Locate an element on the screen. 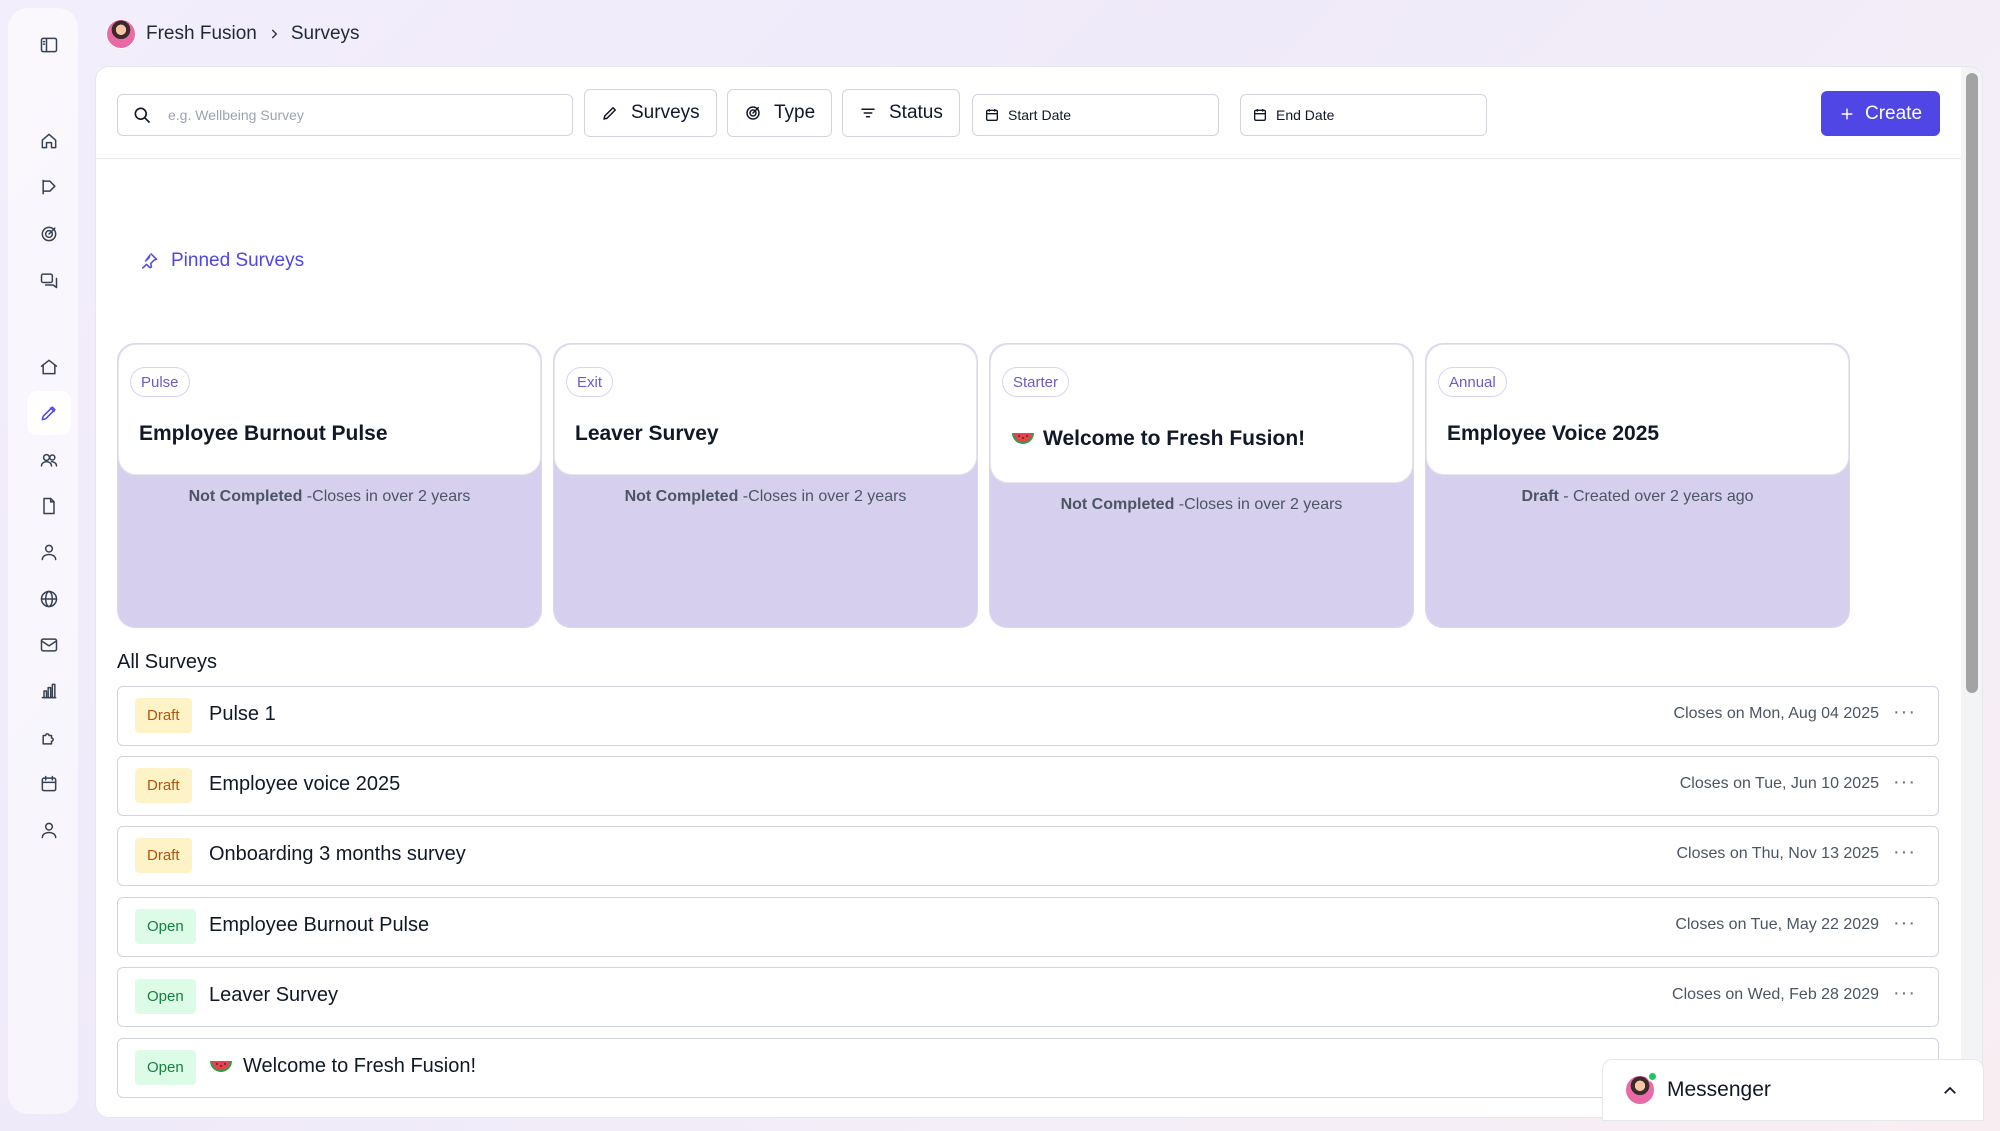  pinned-card-title: Welcome to Fresh Fusion! is located at coordinates (1158, 439).